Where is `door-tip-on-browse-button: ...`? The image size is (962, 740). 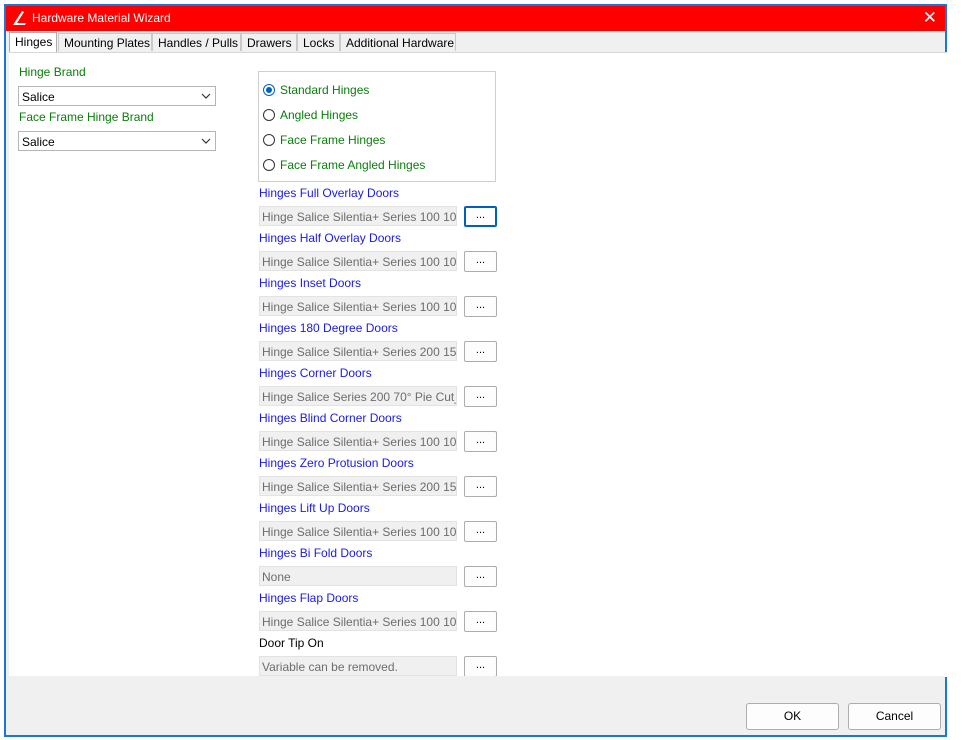
door-tip-on-browse-button: ... is located at coordinates (480, 666).